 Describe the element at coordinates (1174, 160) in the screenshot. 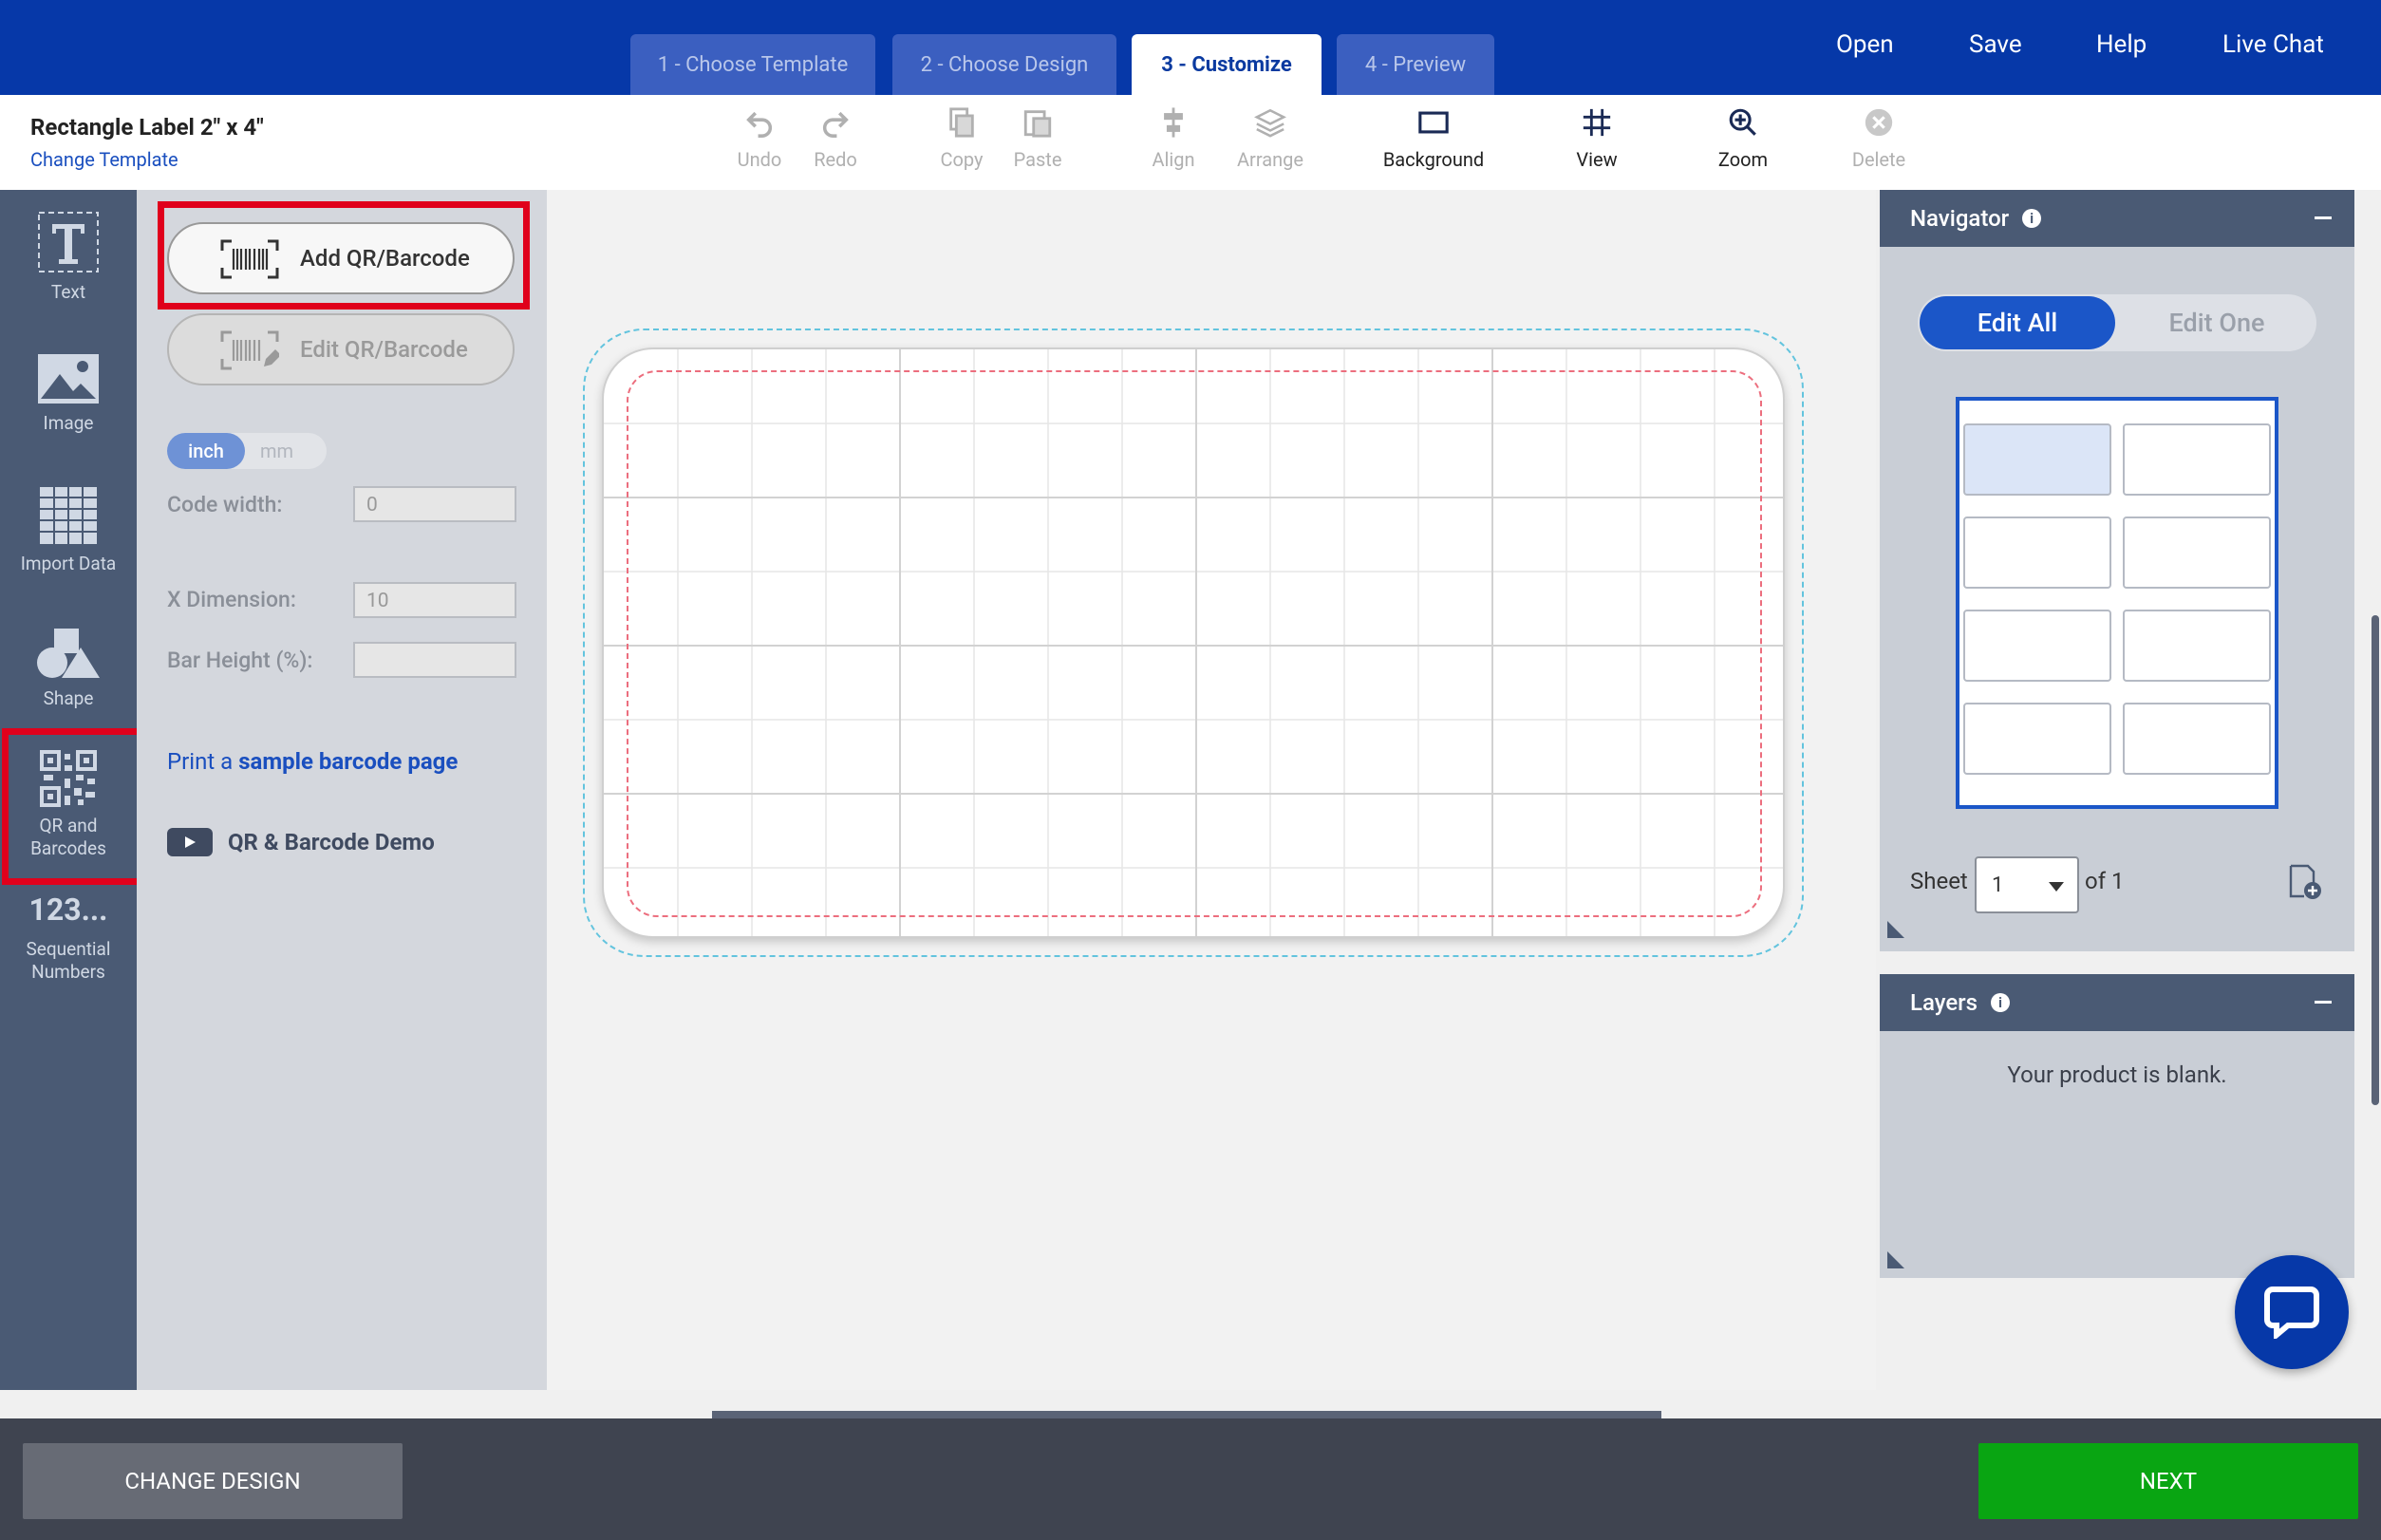

I see `align-label: Align` at that location.